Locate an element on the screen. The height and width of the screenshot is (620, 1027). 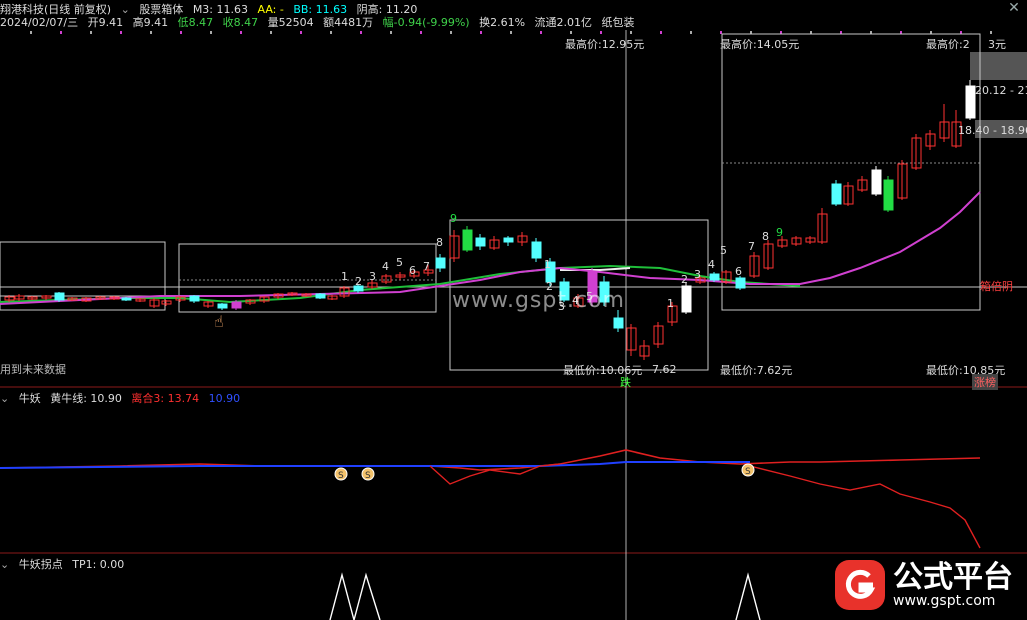
panel2-line2: 离合3: 13.74 is located at coordinates (165, 398).